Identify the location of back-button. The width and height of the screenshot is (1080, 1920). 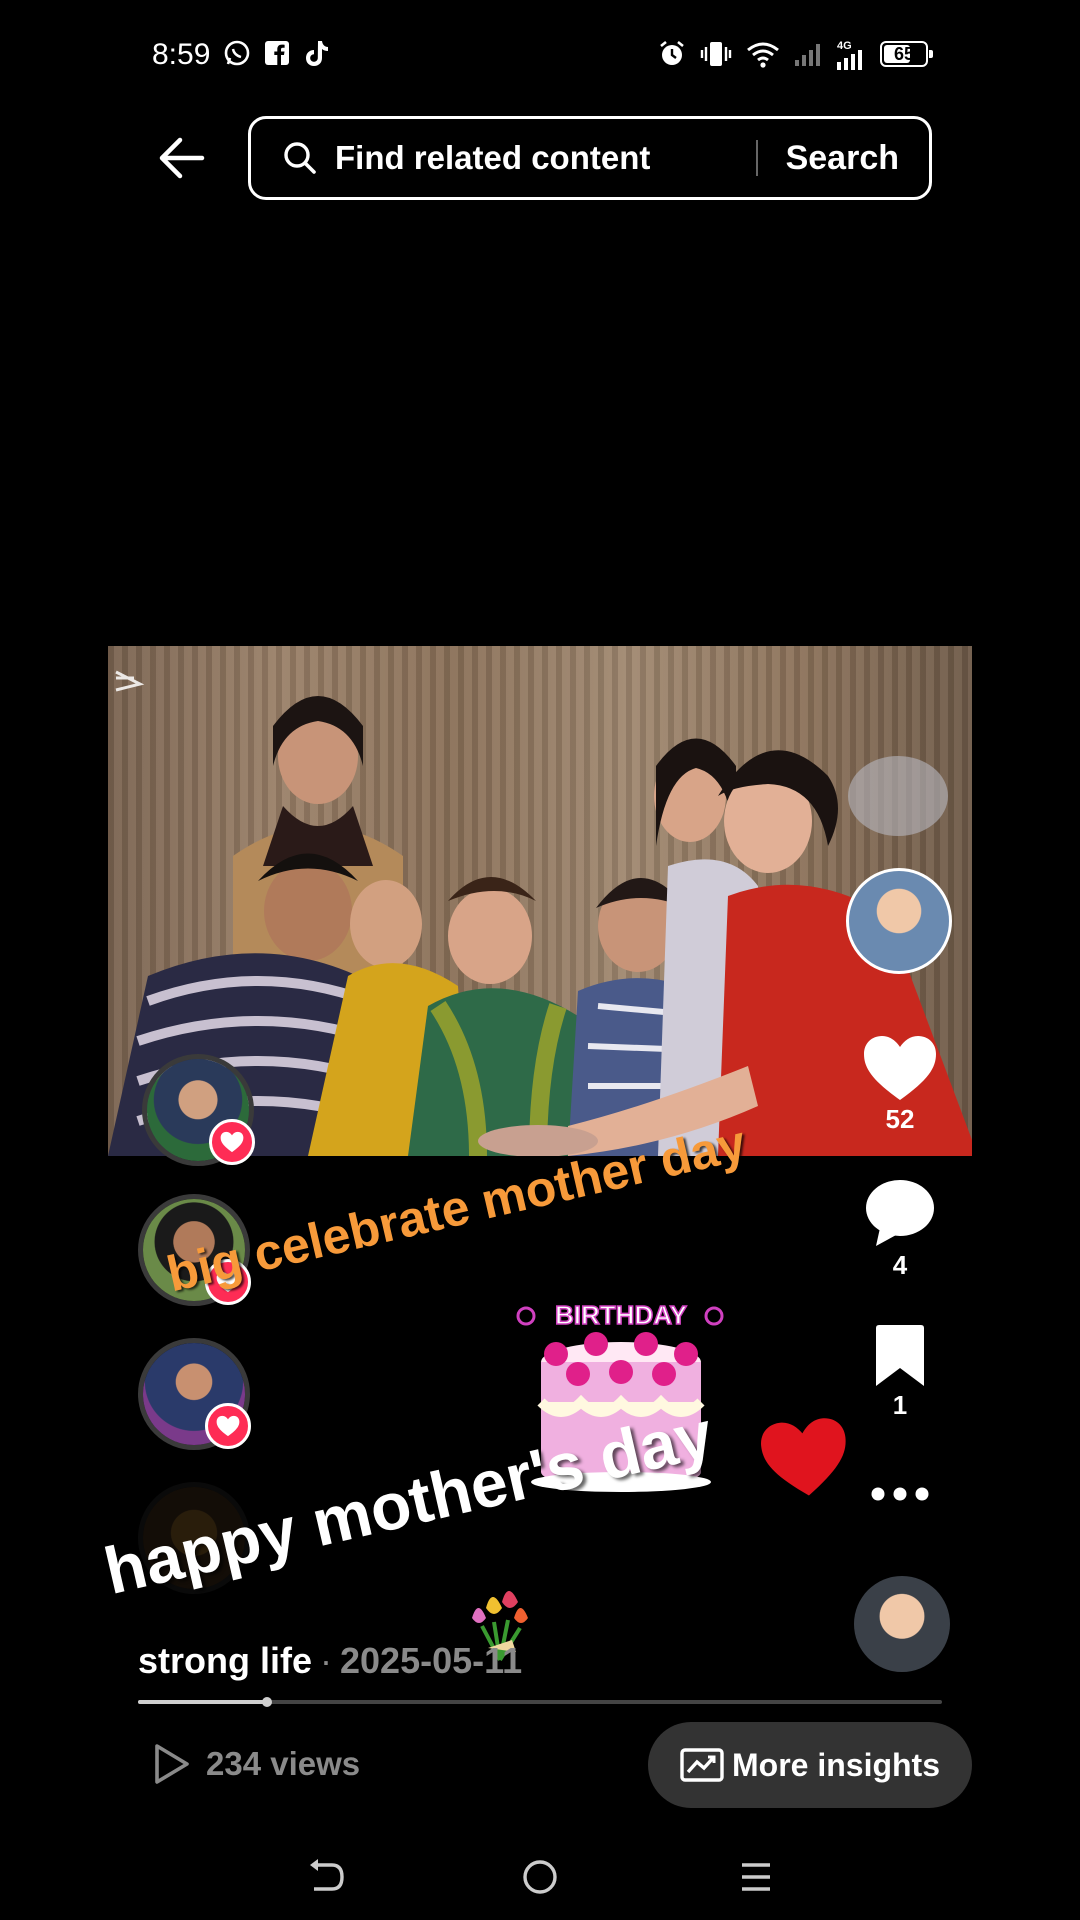
(182, 158).